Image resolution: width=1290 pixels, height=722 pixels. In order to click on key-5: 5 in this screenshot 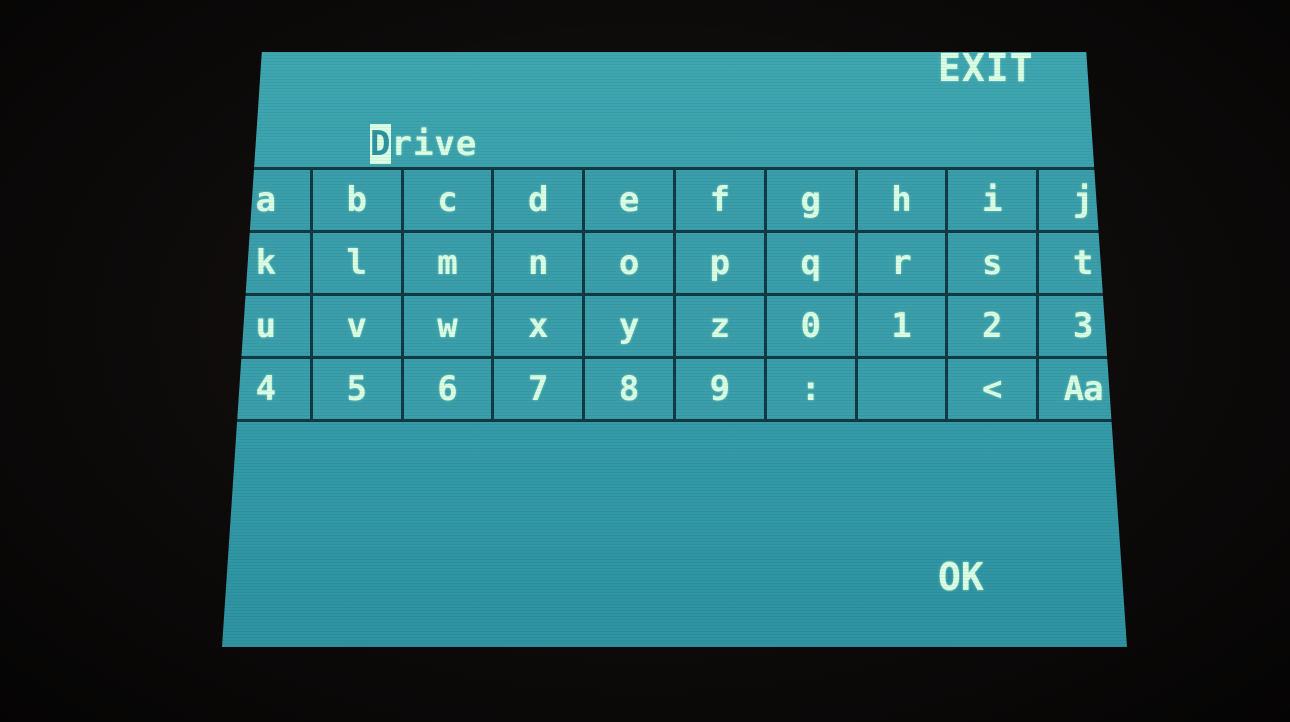, I will do `click(357, 389)`.